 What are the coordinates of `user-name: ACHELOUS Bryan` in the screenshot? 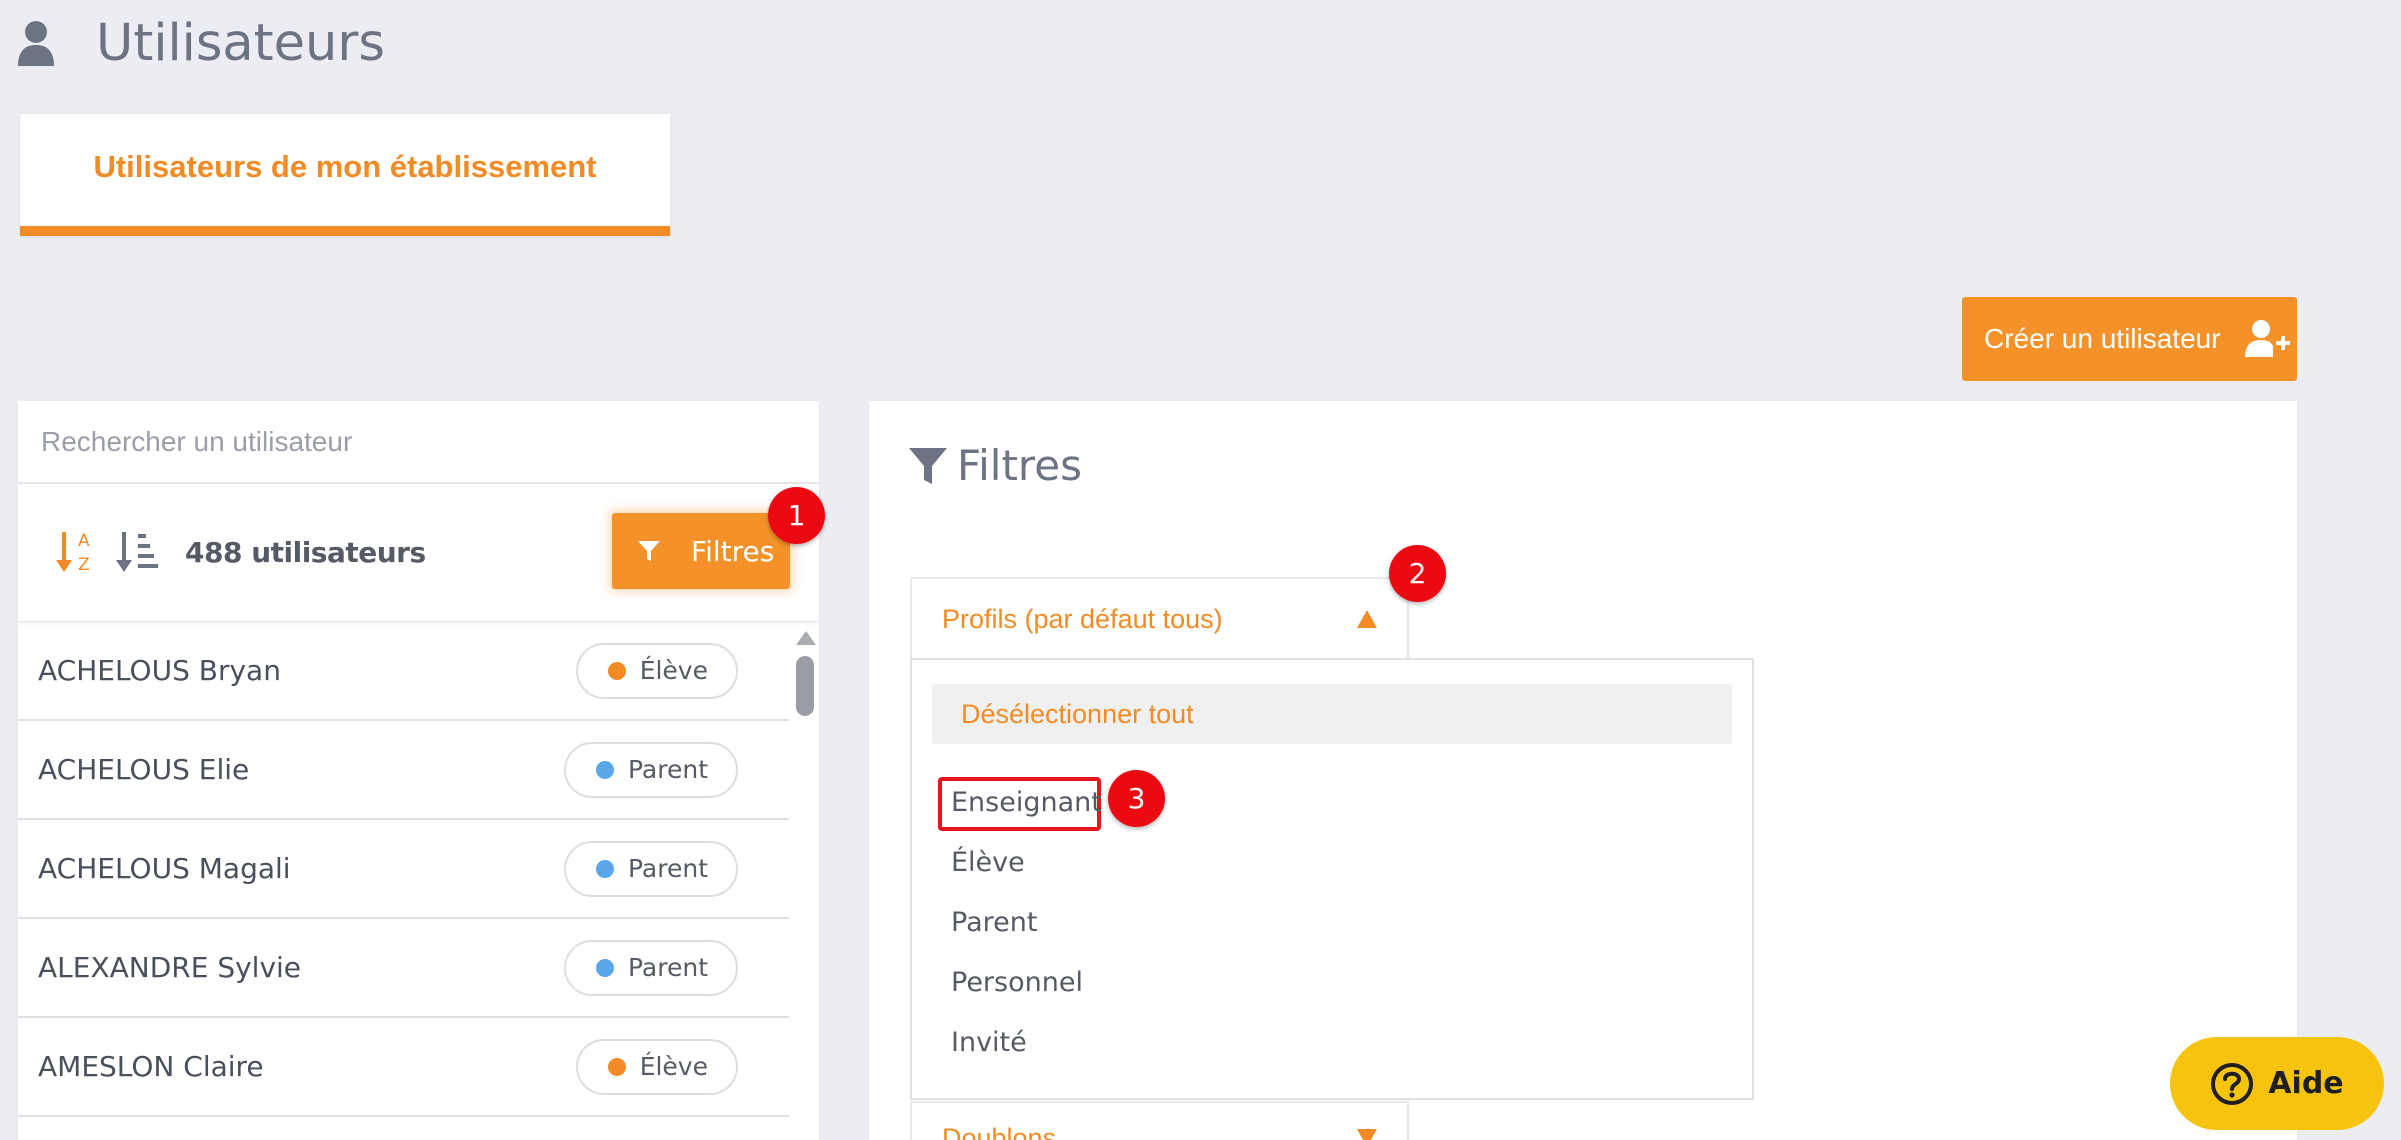 It's located at (159, 670).